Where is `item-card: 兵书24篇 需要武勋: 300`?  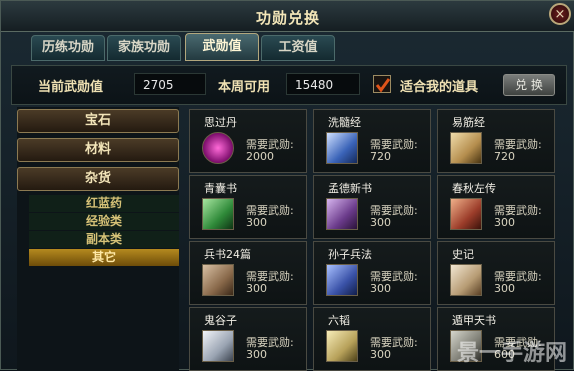 item-card: 兵书24篇 需要武勋: 300 is located at coordinates (248, 273).